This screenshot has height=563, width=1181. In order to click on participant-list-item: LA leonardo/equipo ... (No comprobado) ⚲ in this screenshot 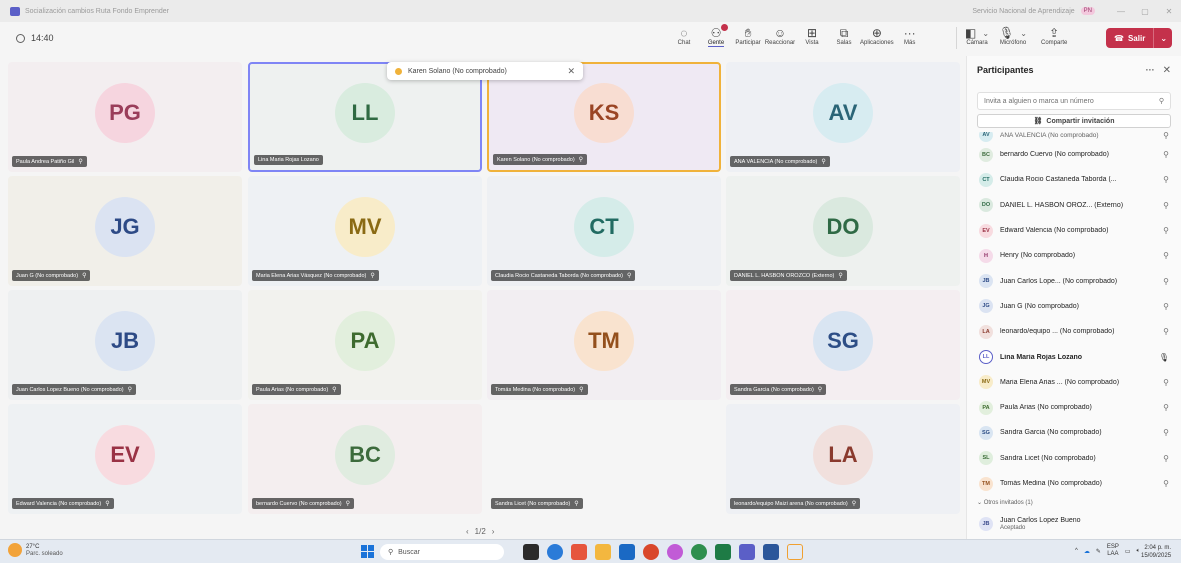, I will do `click(1074, 331)`.